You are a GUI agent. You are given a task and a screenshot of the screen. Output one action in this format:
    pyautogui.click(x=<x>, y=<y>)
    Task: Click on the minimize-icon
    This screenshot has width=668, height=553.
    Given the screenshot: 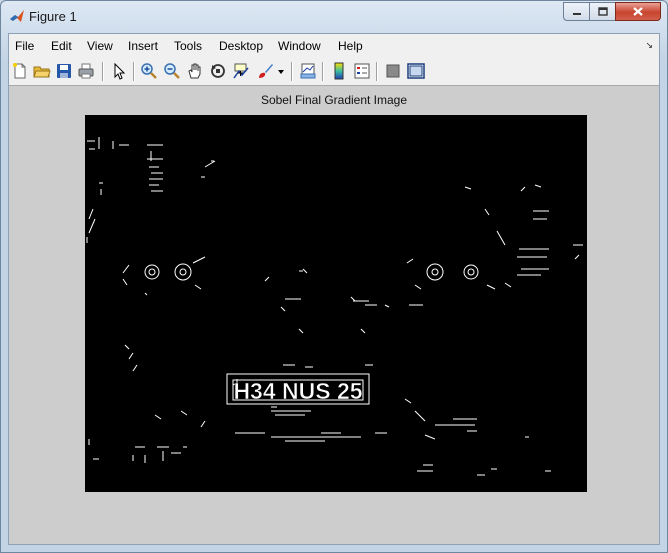 What is the action you would take?
    pyautogui.click(x=576, y=13)
    